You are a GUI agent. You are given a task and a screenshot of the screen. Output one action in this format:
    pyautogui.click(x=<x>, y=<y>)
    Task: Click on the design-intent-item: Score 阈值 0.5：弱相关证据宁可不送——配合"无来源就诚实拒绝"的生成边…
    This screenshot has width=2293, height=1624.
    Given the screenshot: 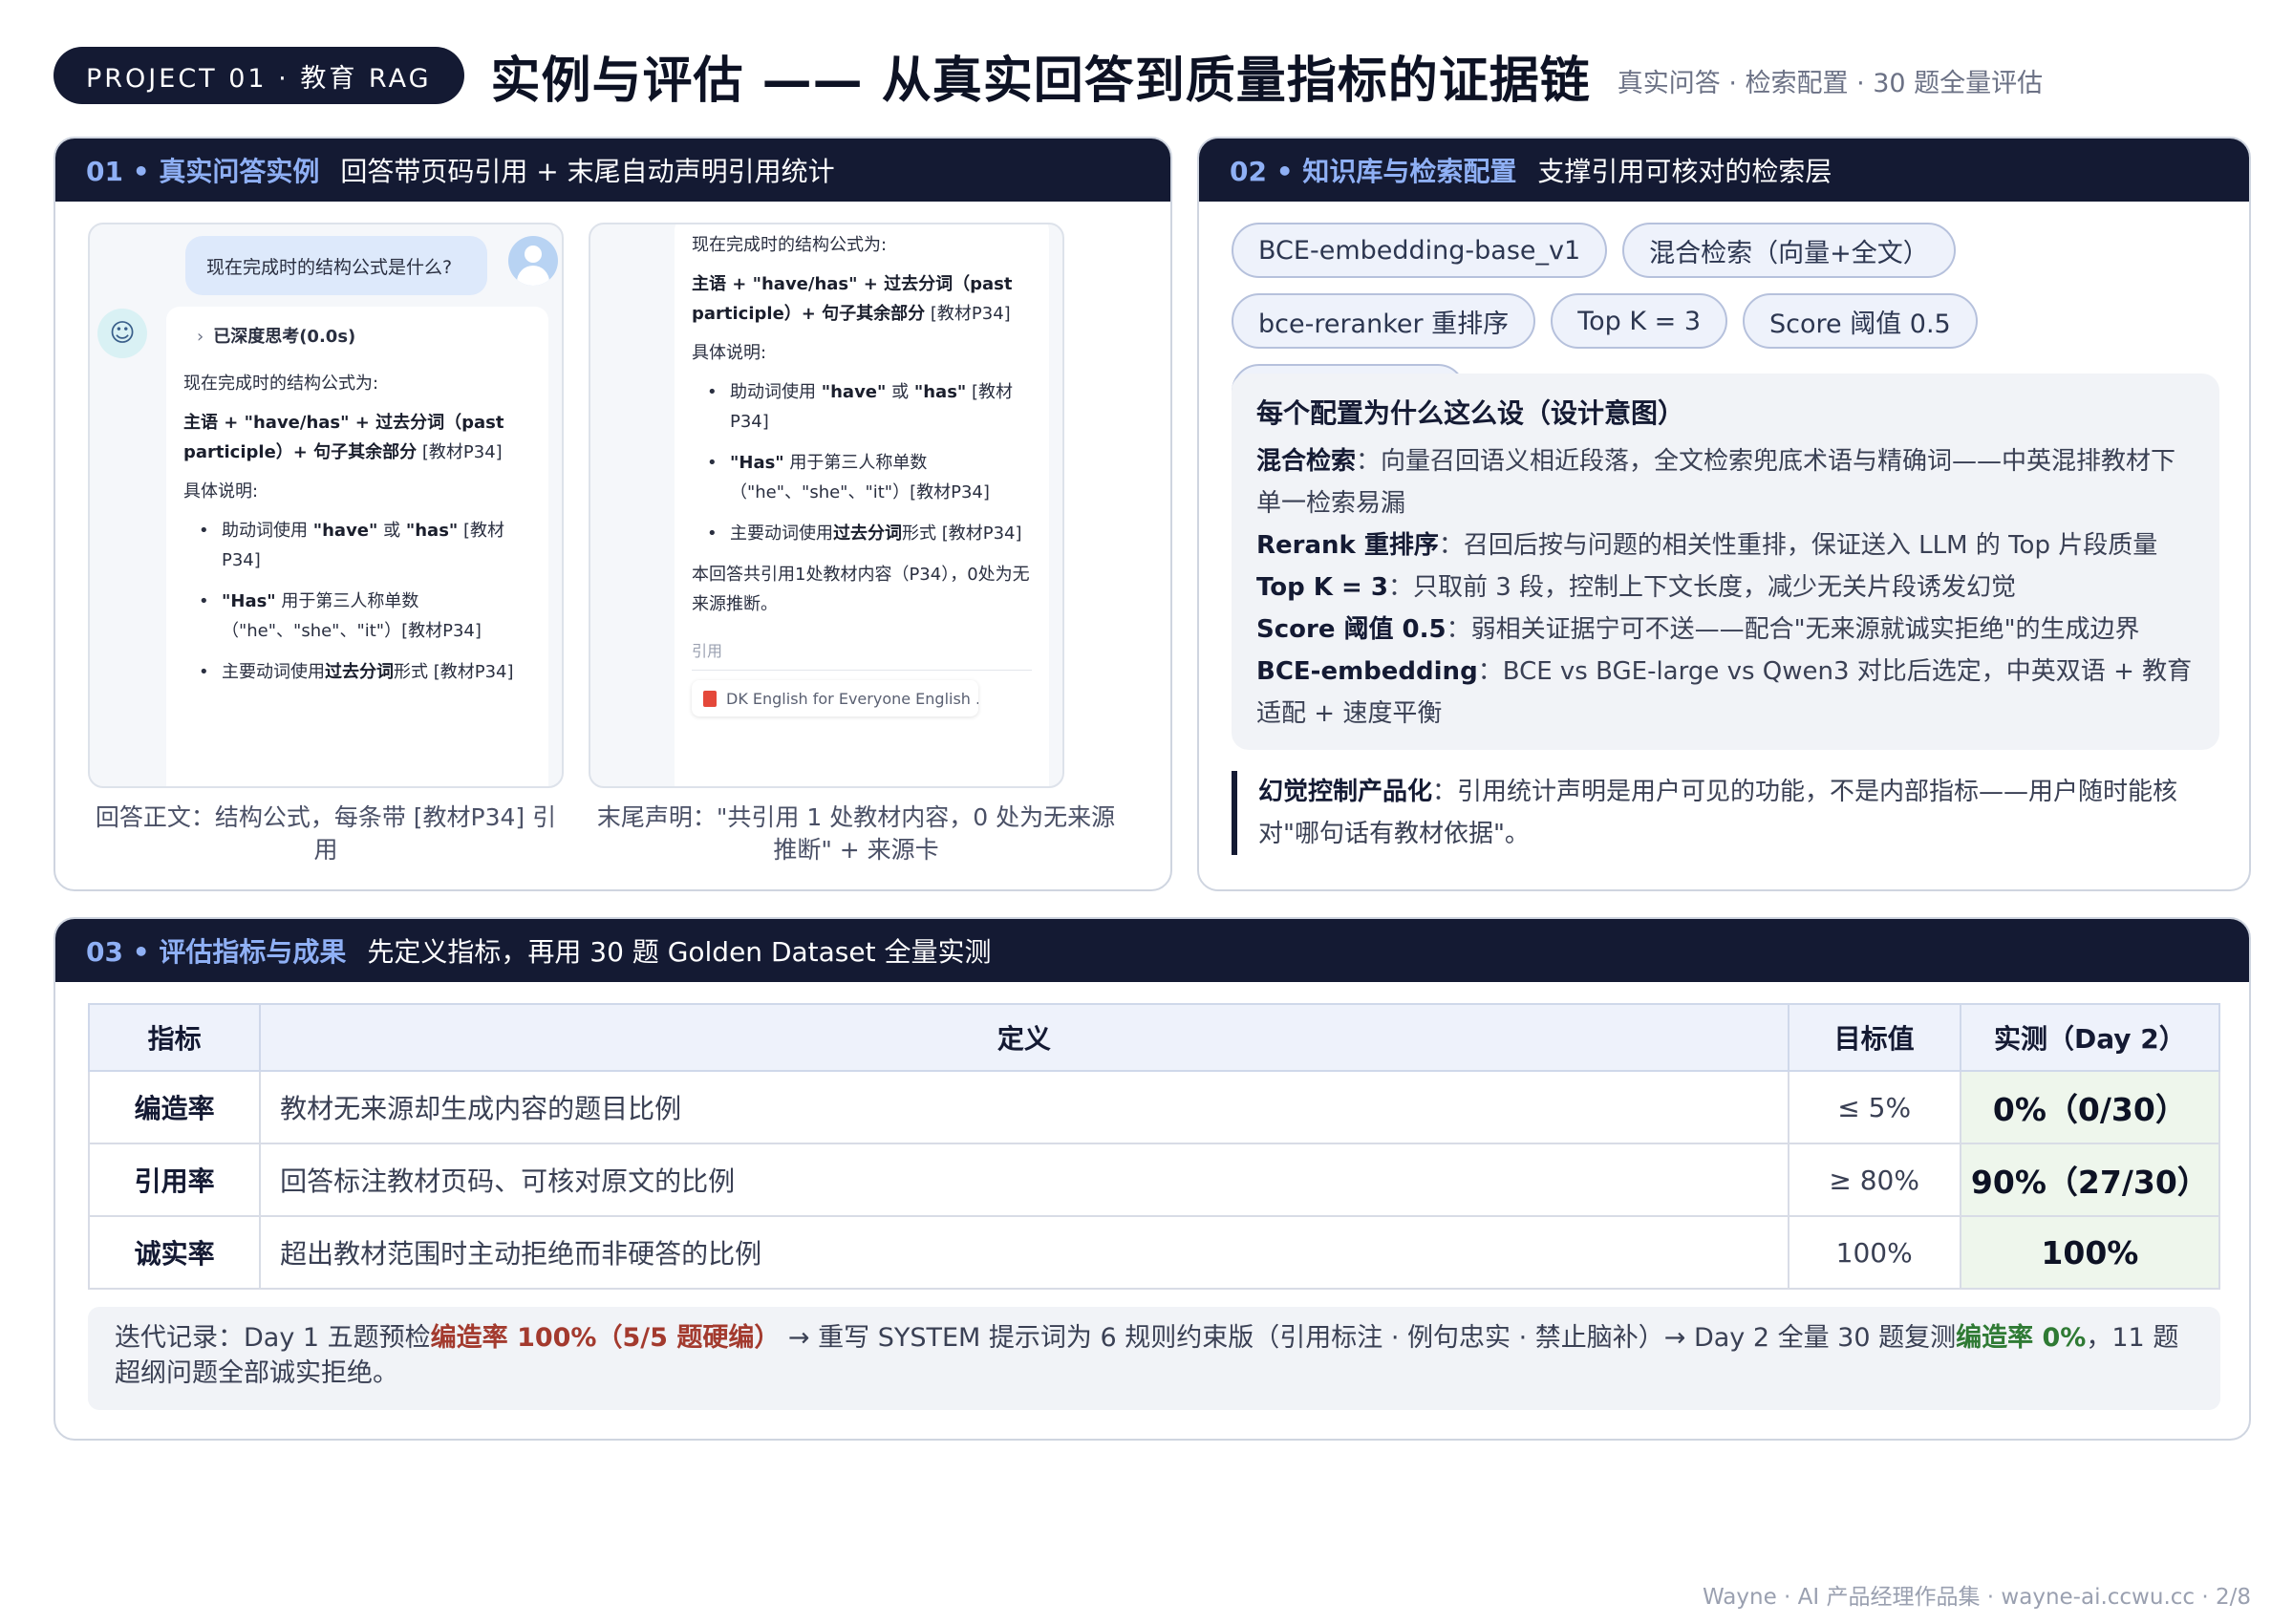 What is the action you would take?
    pyautogui.click(x=1698, y=629)
    